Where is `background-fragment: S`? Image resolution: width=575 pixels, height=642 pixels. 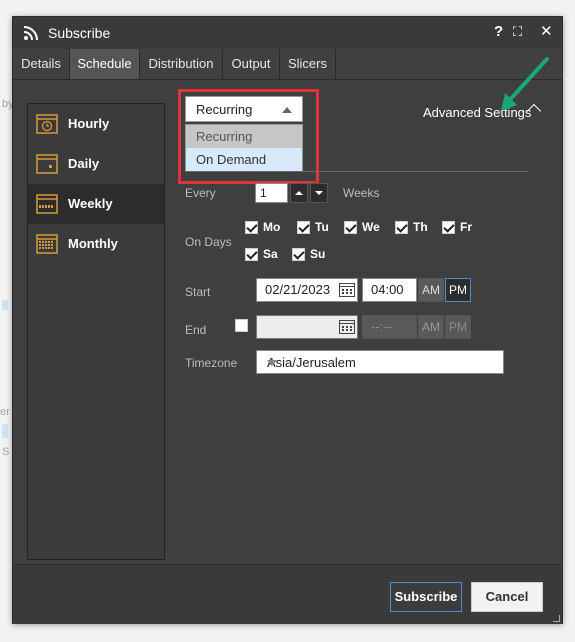 background-fragment: S is located at coordinates (6, 452).